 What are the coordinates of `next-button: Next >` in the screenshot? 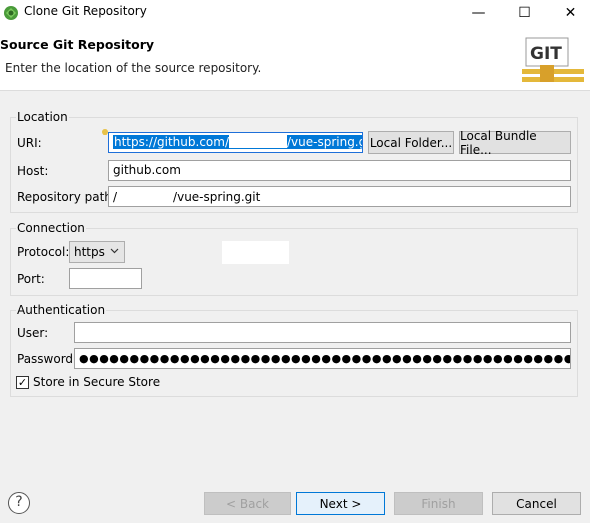 It's located at (340, 503).